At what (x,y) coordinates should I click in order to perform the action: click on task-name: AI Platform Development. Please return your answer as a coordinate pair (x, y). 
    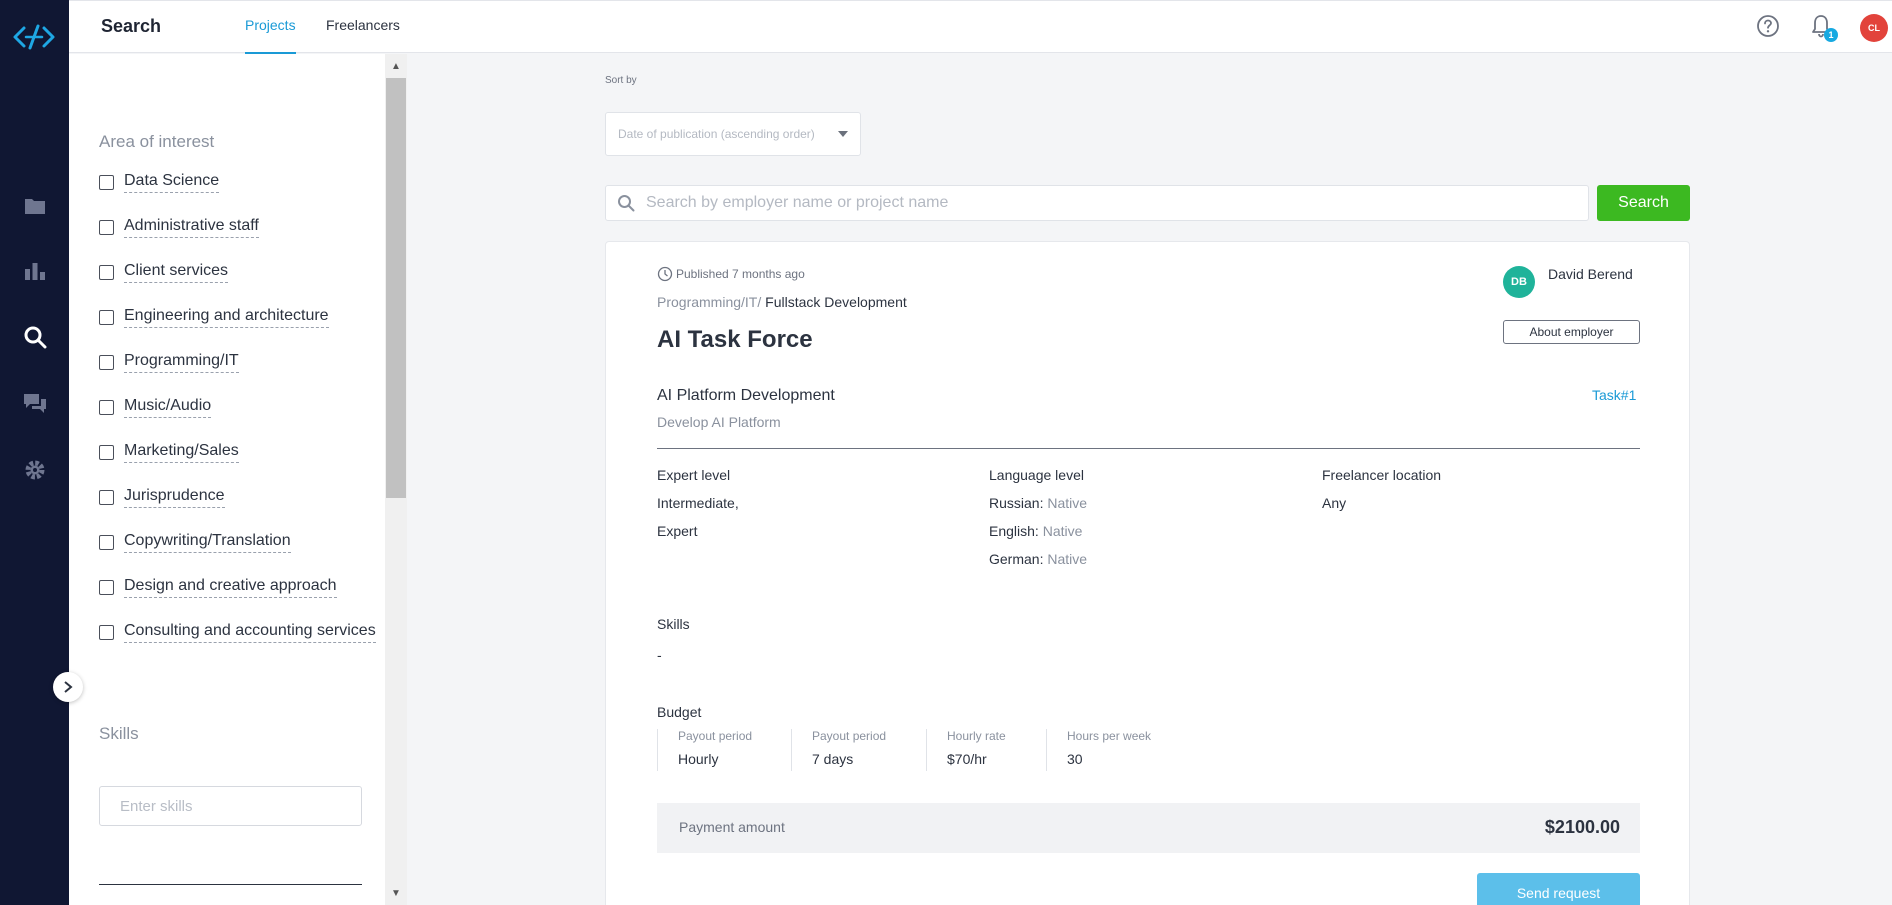
    Looking at the image, I should click on (746, 395).